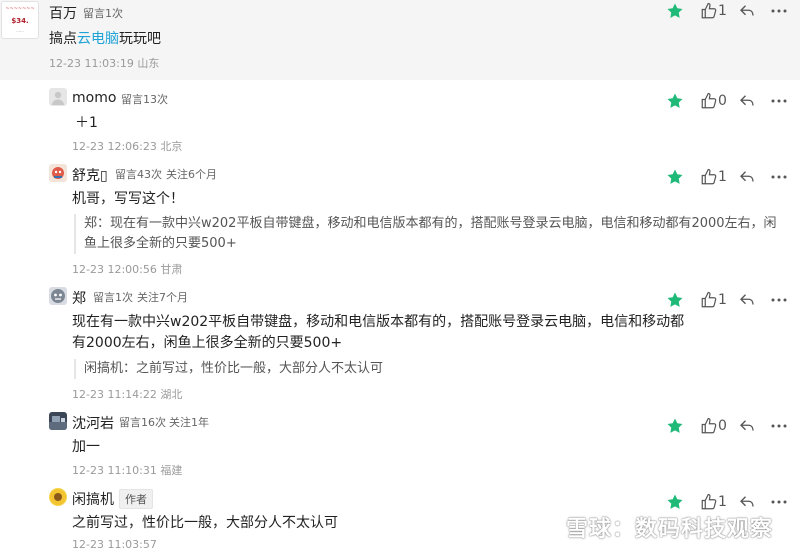 The image size is (800, 552). I want to click on watermark-text: 雪球：数码科技观察, so click(670, 529).